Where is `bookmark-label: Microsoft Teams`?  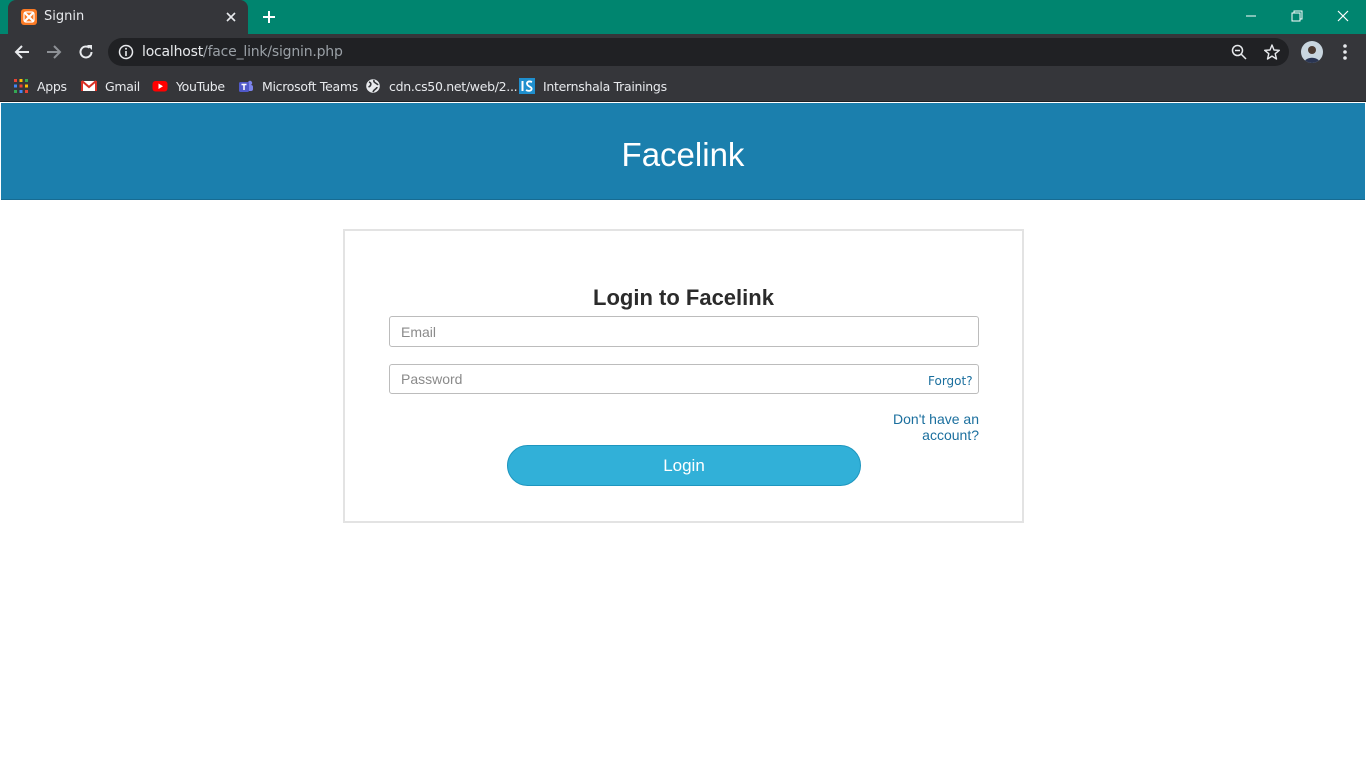
bookmark-label: Microsoft Teams is located at coordinates (310, 86).